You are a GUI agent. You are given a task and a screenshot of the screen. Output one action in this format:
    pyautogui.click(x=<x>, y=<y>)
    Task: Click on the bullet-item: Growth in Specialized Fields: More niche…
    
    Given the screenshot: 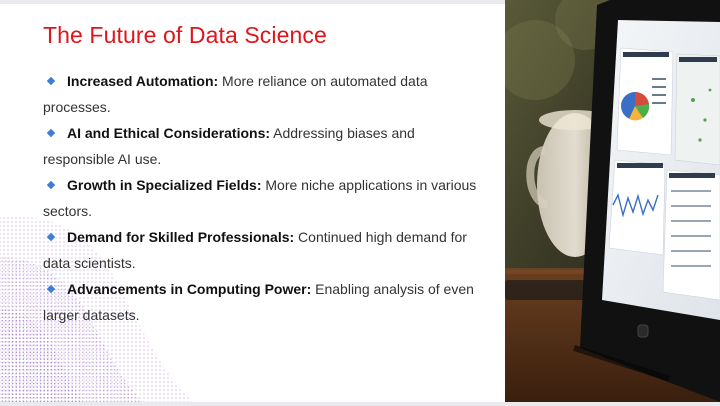 What is the action you would take?
    pyautogui.click(x=263, y=198)
    